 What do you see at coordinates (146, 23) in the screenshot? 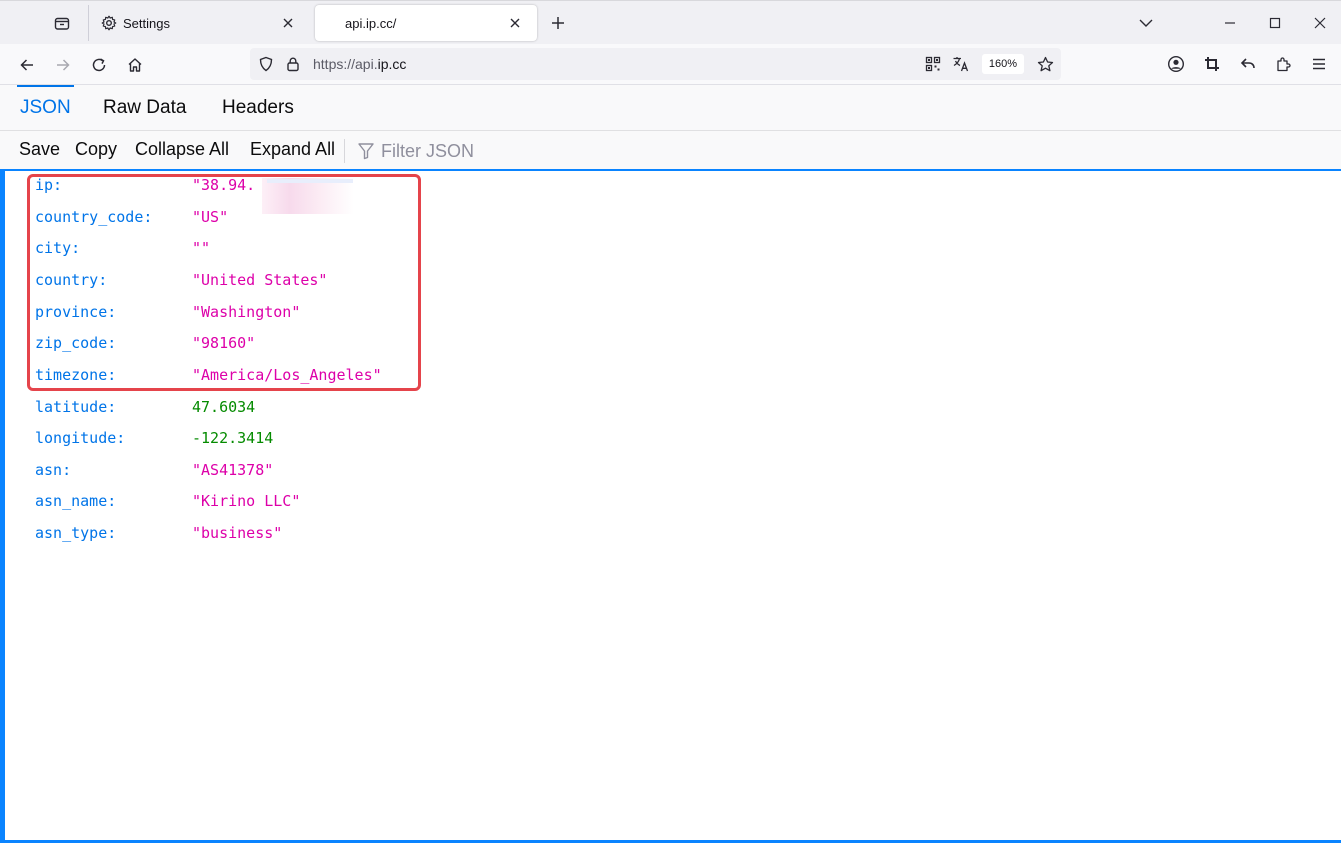
I see `tab-title: Settings` at bounding box center [146, 23].